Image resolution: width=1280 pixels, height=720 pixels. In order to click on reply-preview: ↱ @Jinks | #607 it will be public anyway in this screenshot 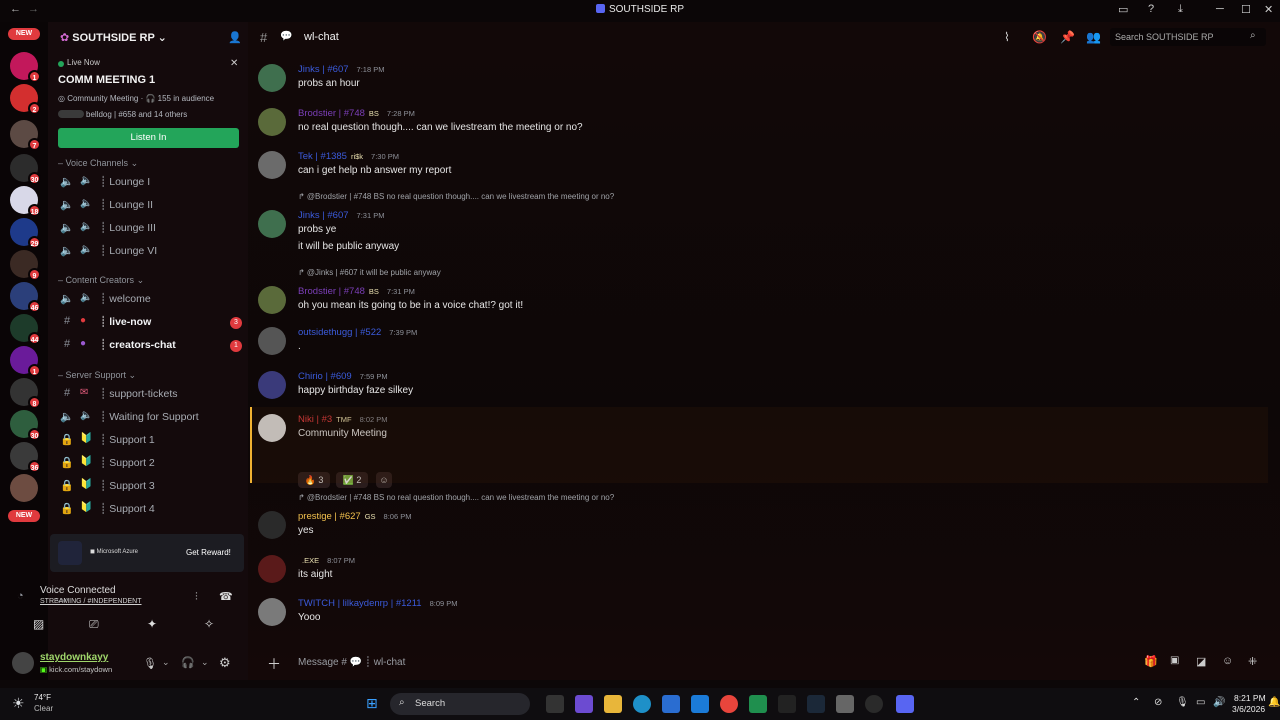, I will do `click(369, 272)`.